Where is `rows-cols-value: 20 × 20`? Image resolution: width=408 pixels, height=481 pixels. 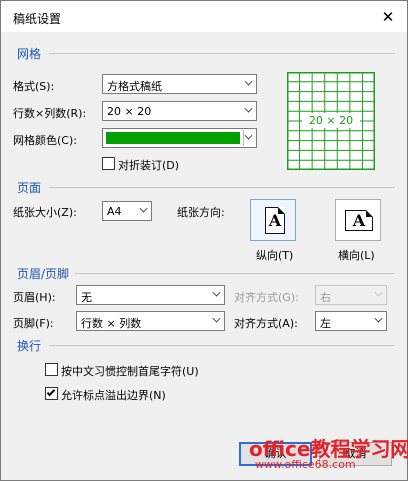 rows-cols-value: 20 × 20 is located at coordinates (129, 111).